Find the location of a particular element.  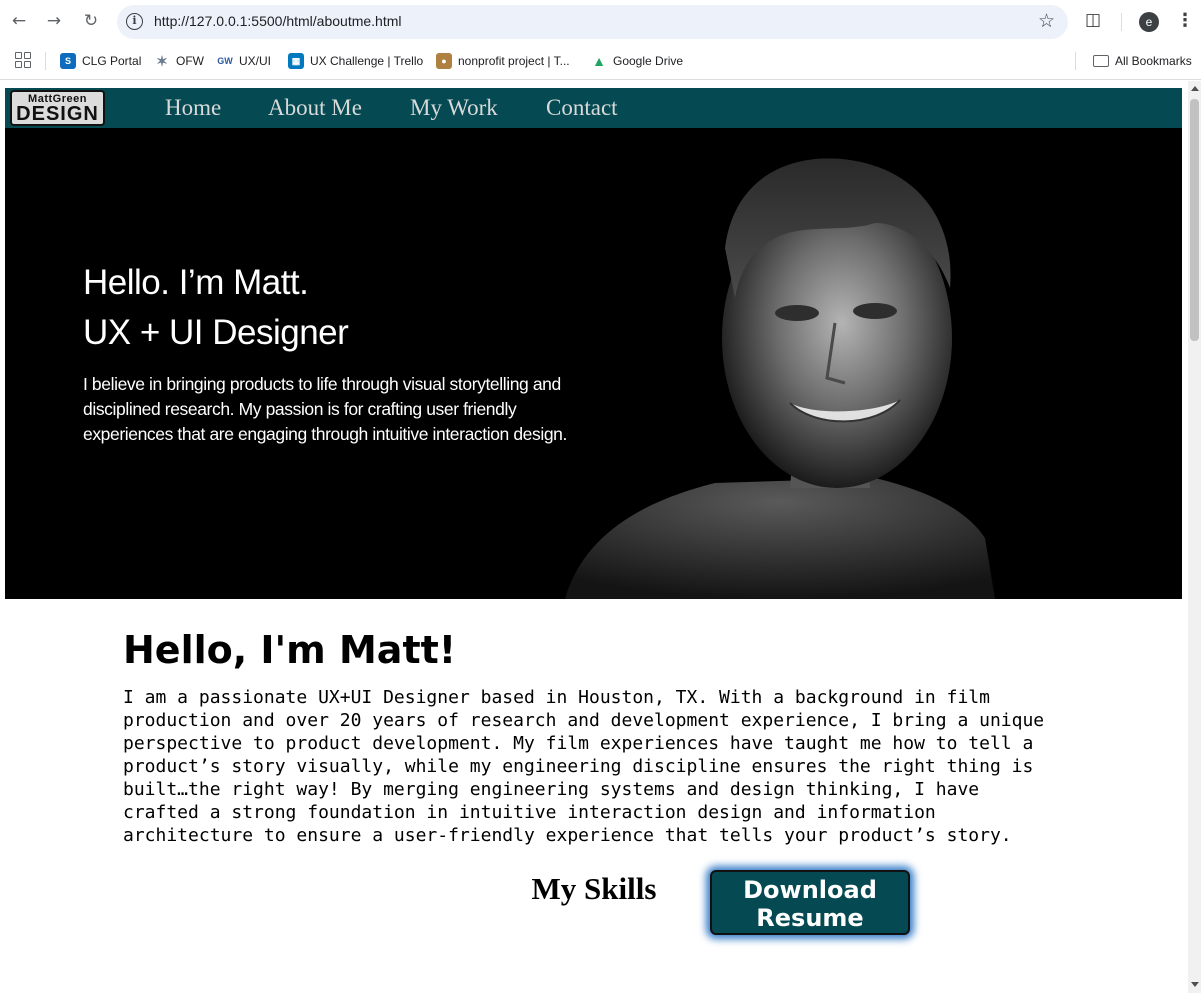

back-arrow-icon: ← is located at coordinates (19, 21).